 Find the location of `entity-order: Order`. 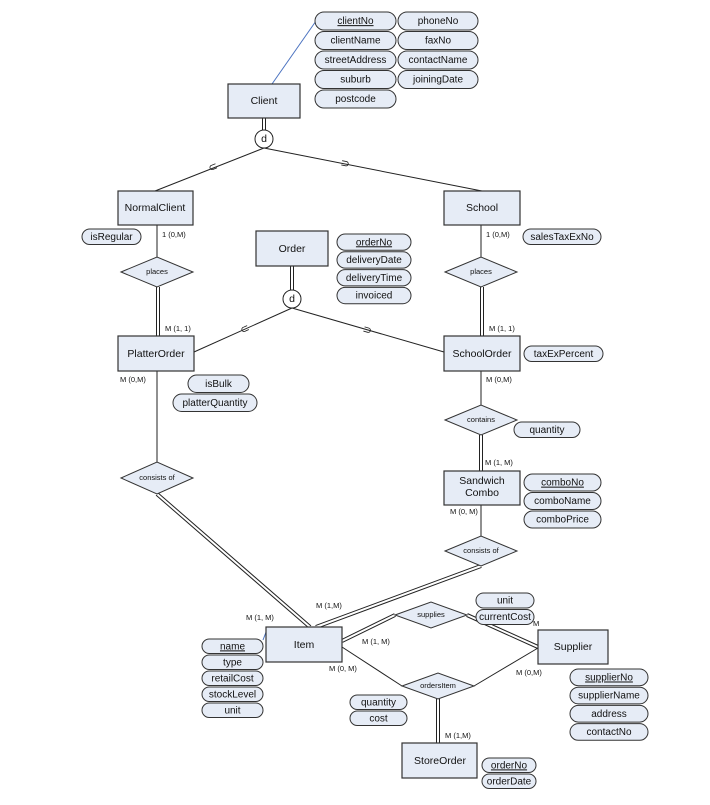

entity-order: Order is located at coordinates (292, 248).